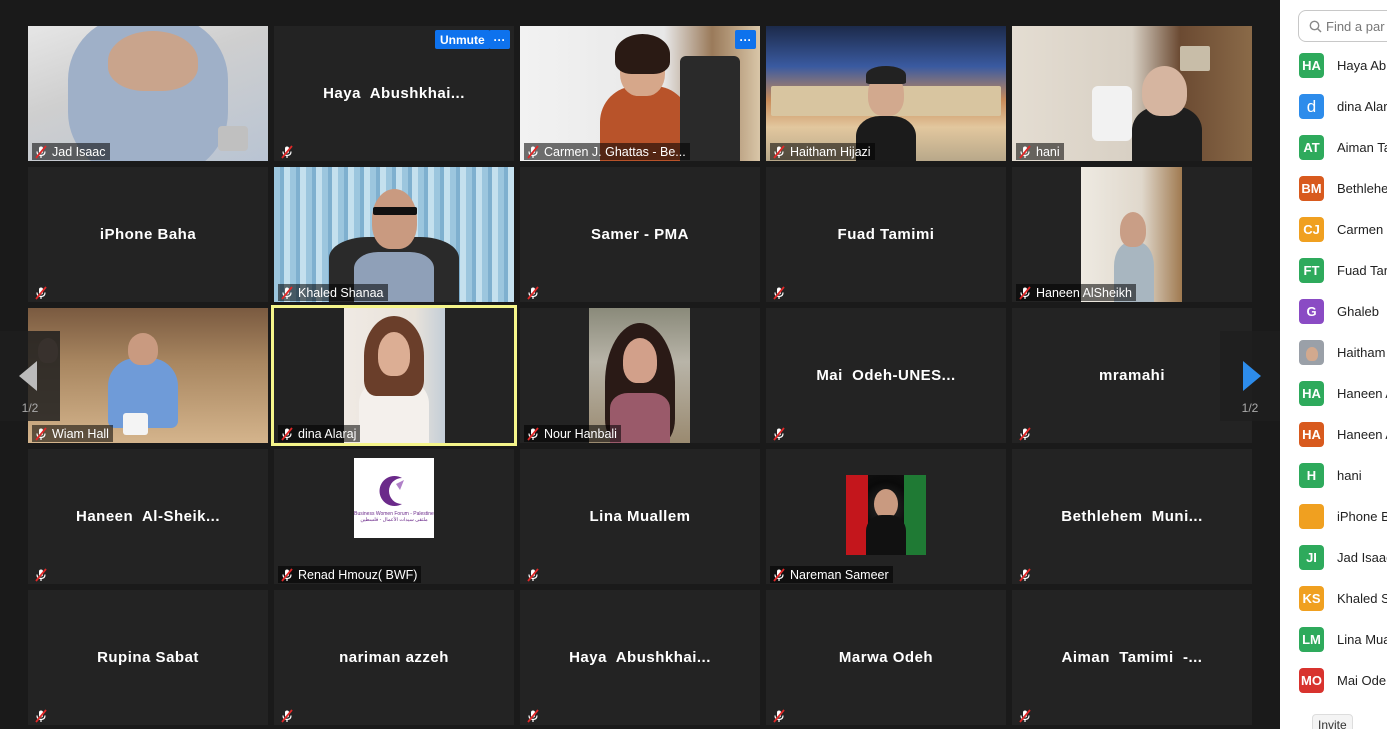  Describe the element at coordinates (1333, 270) in the screenshot. I see `participant-row: FT Fuad Tar` at that location.